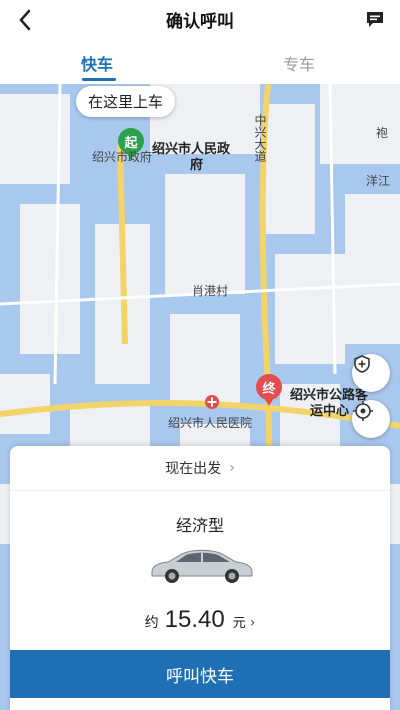  I want to click on map-label-gov-2: 府, so click(197, 165).